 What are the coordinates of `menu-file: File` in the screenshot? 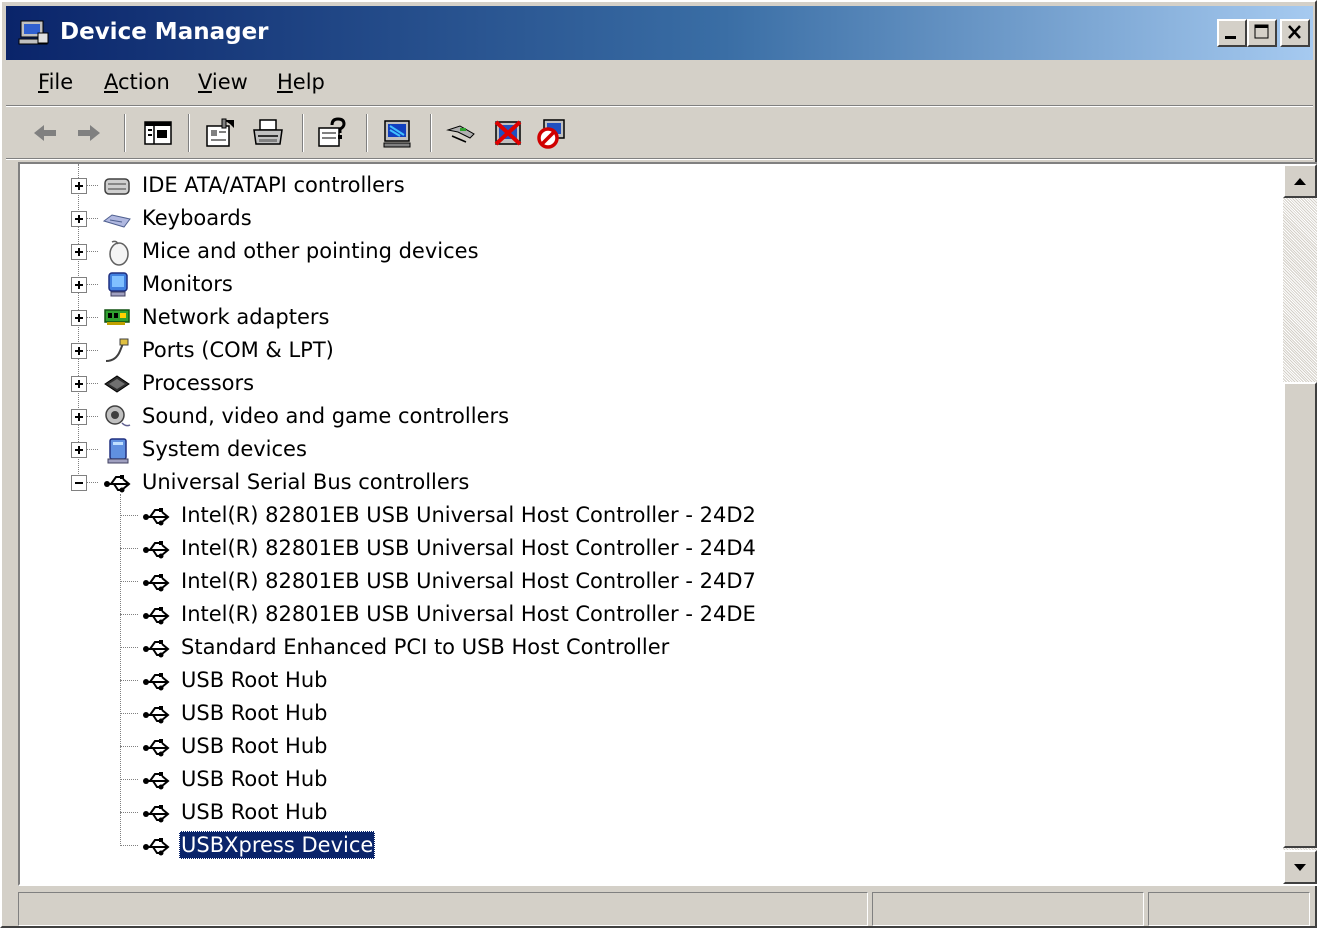 It's located at (55, 82).